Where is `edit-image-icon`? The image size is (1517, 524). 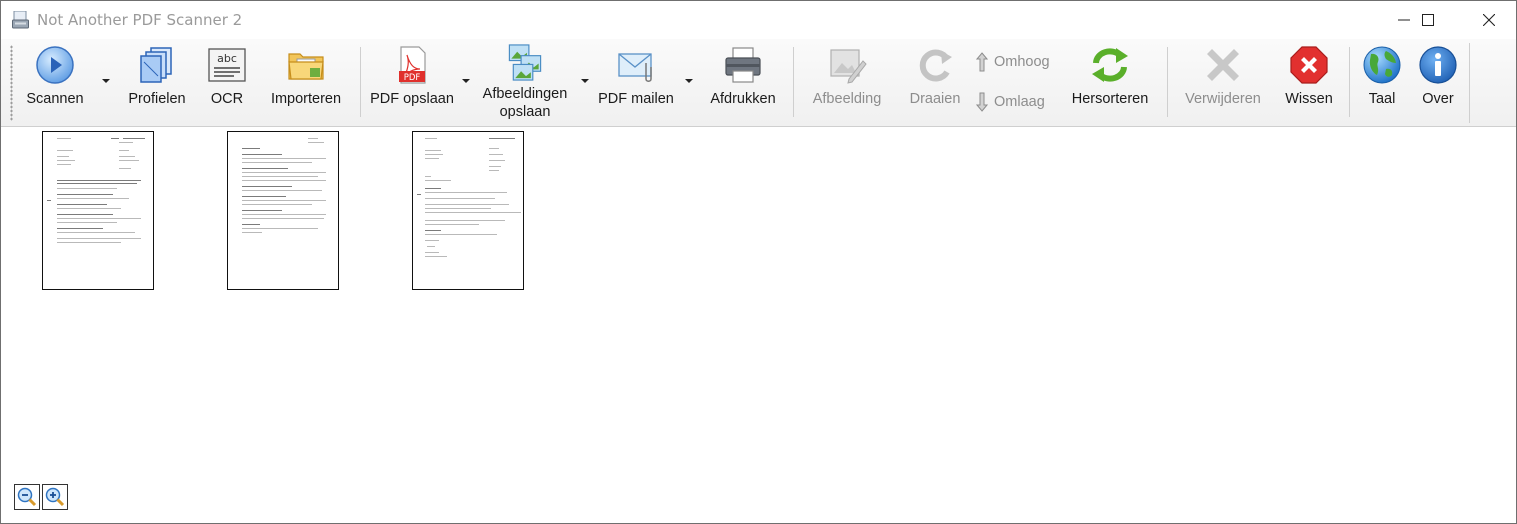 edit-image-icon is located at coordinates (848, 66).